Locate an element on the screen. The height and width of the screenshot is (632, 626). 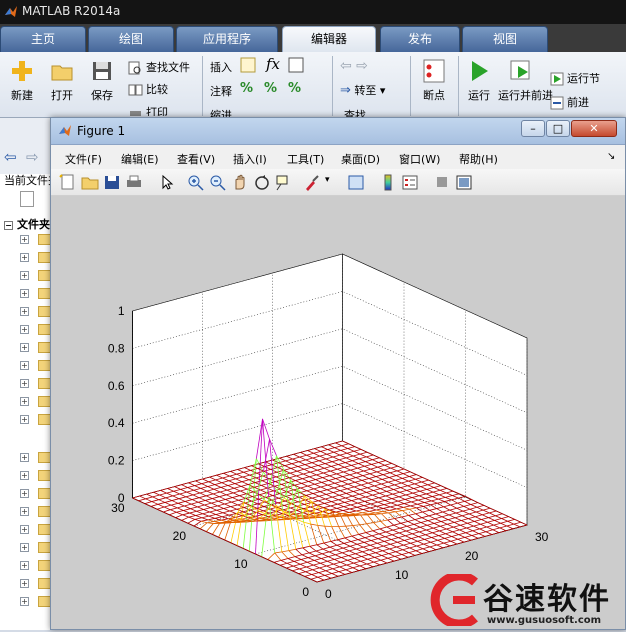
current-folder-pane: ⇦ ⇨ 当前文件夹 −文件夹 ++++++++++++++++++++ is located at coordinates (26, 374).